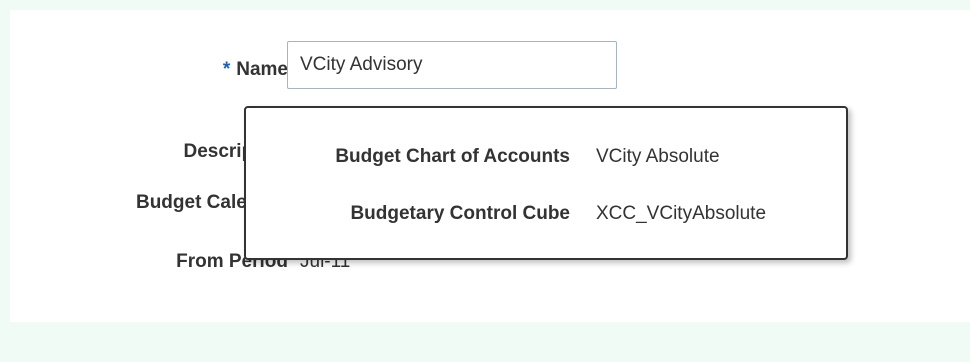  Describe the element at coordinates (658, 156) in the screenshot. I see `budget-chart-of-accounts-value: VCity Absolute` at that location.